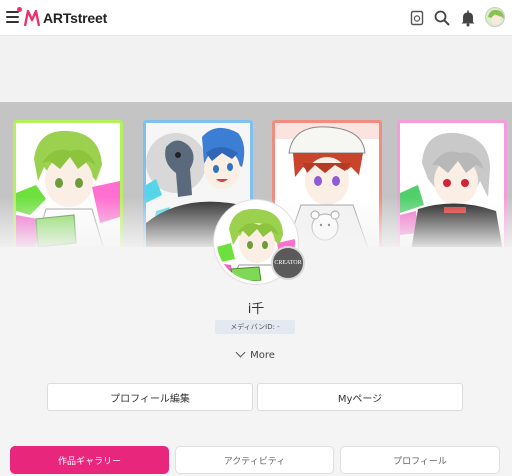 The height and width of the screenshot is (476, 512). I want to click on tab-profile: プロフィール, so click(420, 460).